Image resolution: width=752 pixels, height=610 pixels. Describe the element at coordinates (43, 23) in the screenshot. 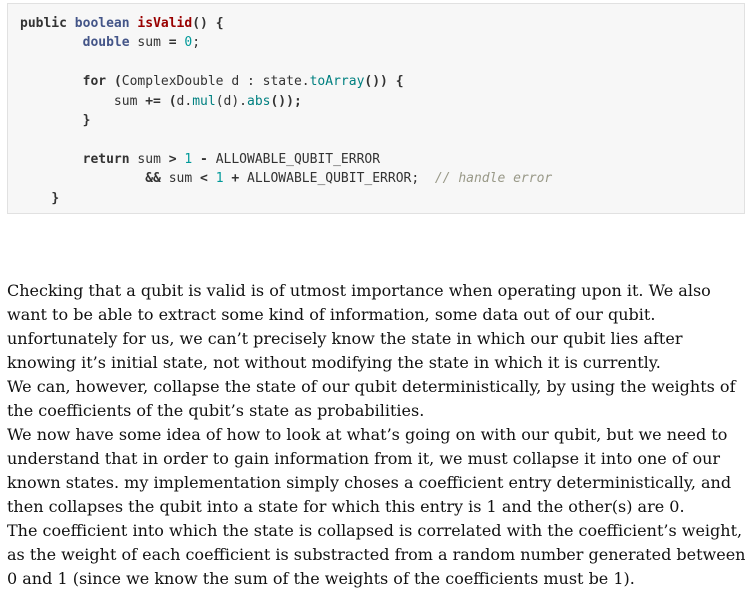

I see `keyword-public: public` at that location.